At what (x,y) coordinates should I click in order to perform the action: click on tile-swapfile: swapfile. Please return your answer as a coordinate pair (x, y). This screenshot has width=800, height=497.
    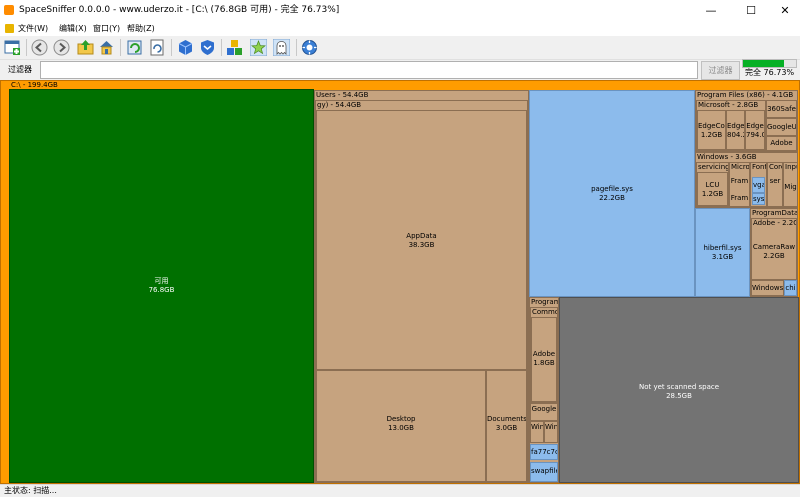
    Looking at the image, I should click on (544, 472).